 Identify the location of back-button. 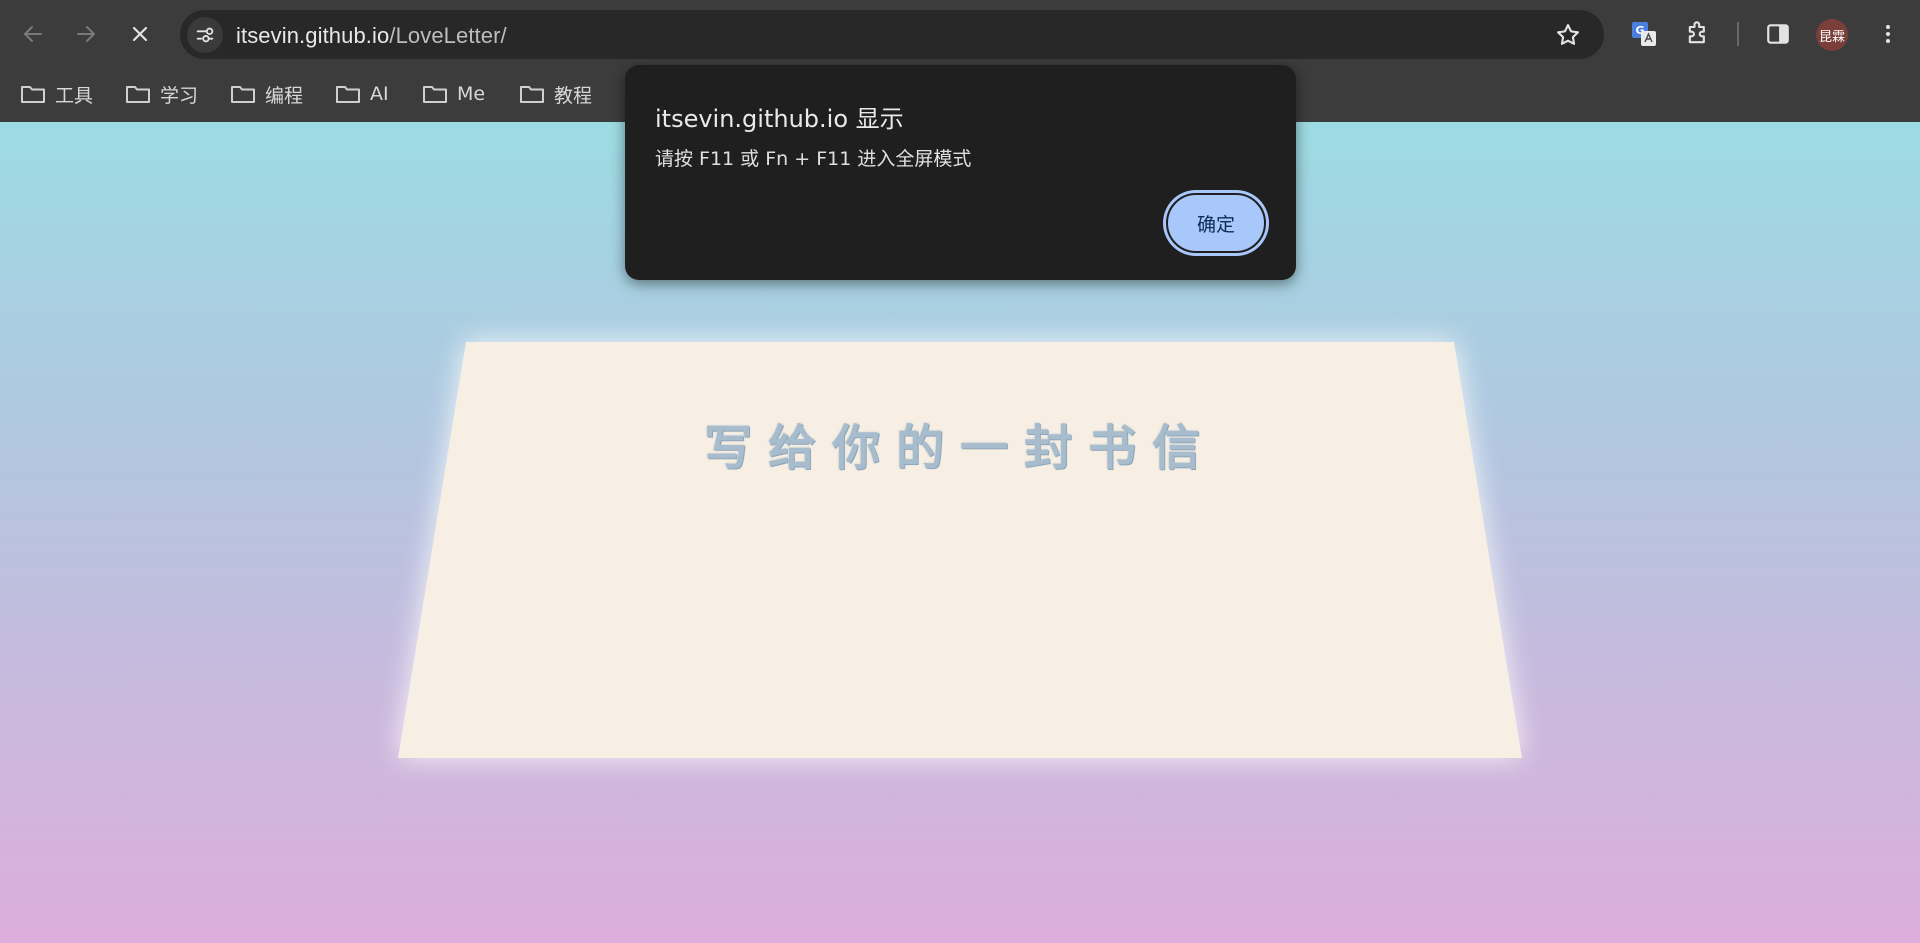
(33, 34).